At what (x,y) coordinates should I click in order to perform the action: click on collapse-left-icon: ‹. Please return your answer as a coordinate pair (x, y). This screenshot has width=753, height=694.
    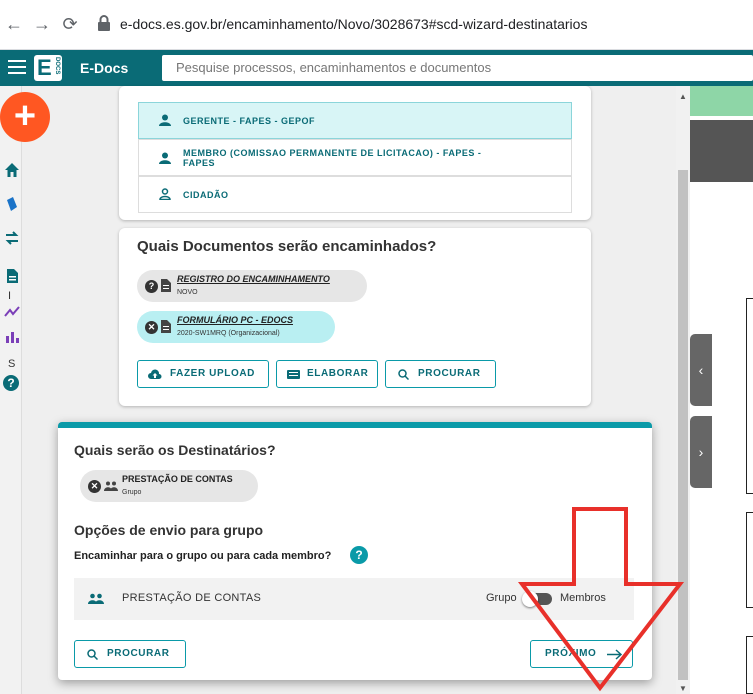
    Looking at the image, I should click on (701, 370).